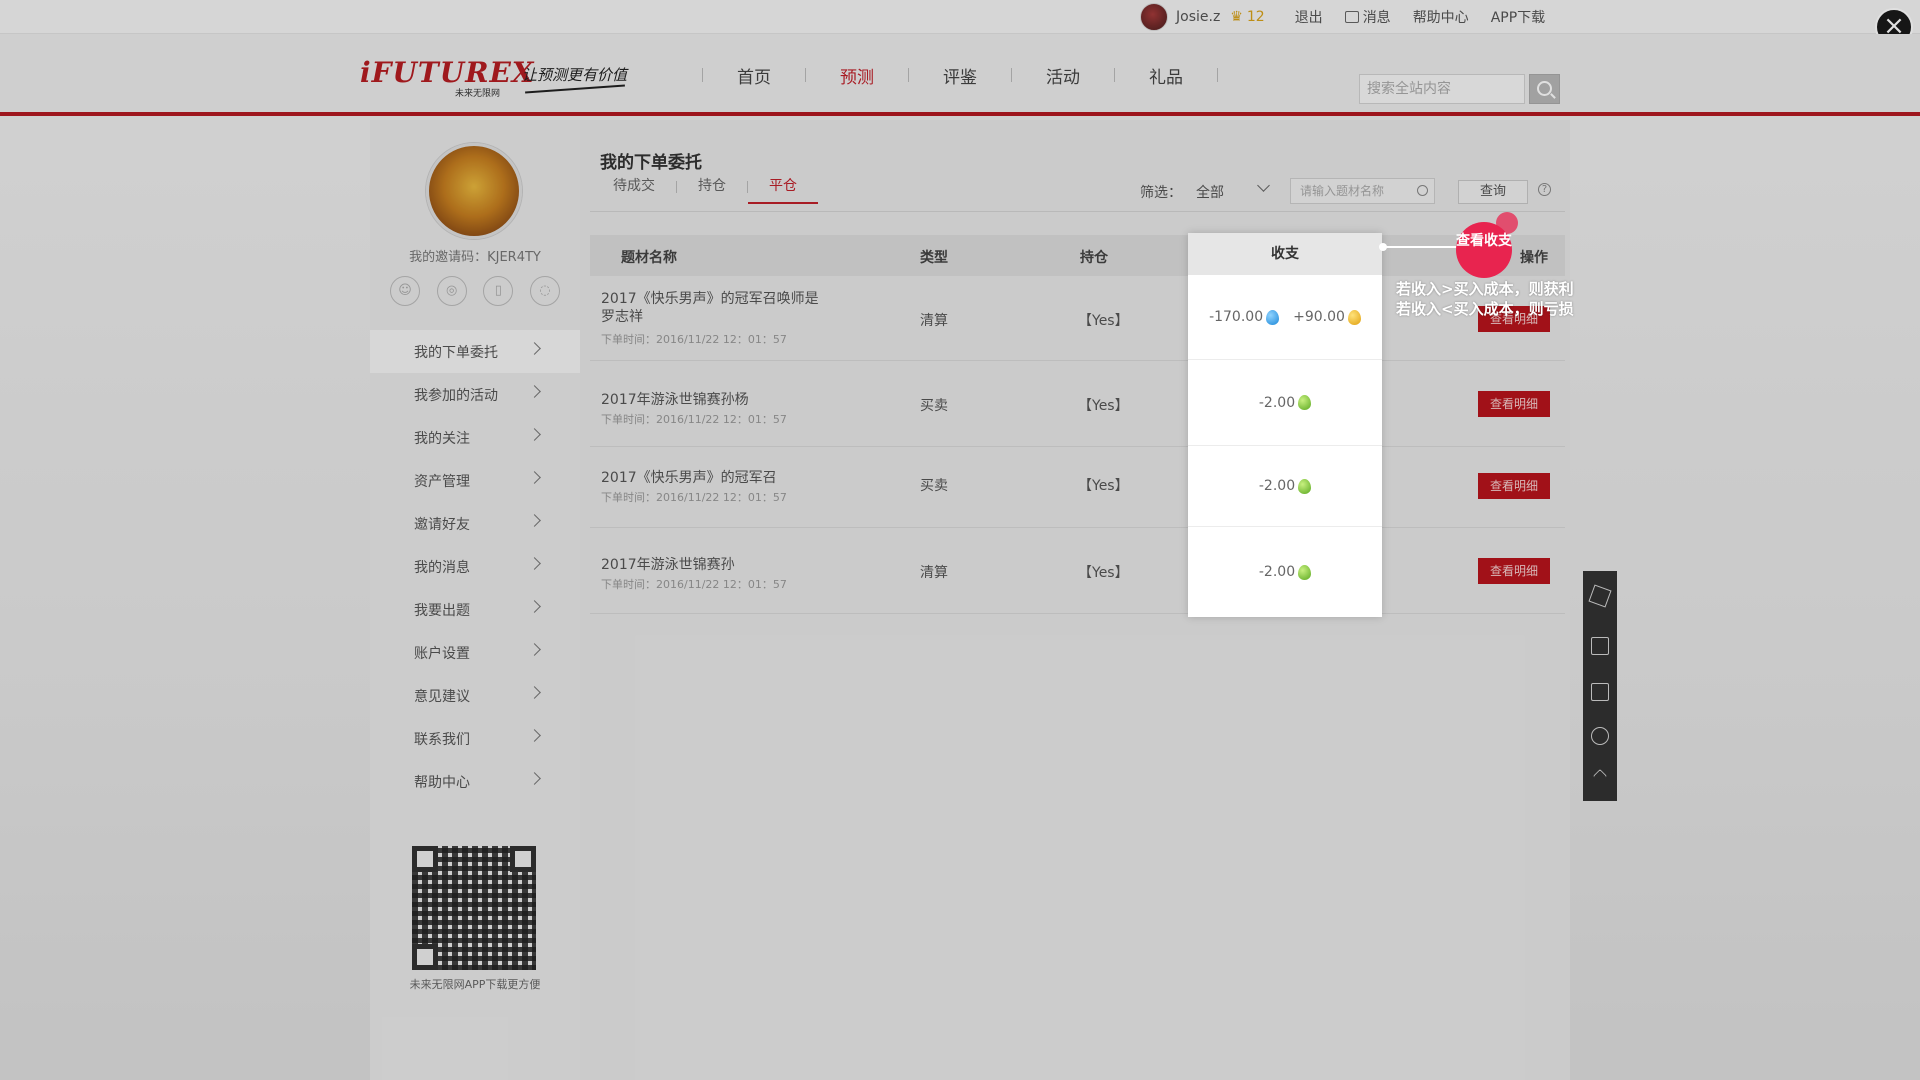  What do you see at coordinates (1441, 17) in the screenshot?
I see `help-center-link: 帮助中心` at bounding box center [1441, 17].